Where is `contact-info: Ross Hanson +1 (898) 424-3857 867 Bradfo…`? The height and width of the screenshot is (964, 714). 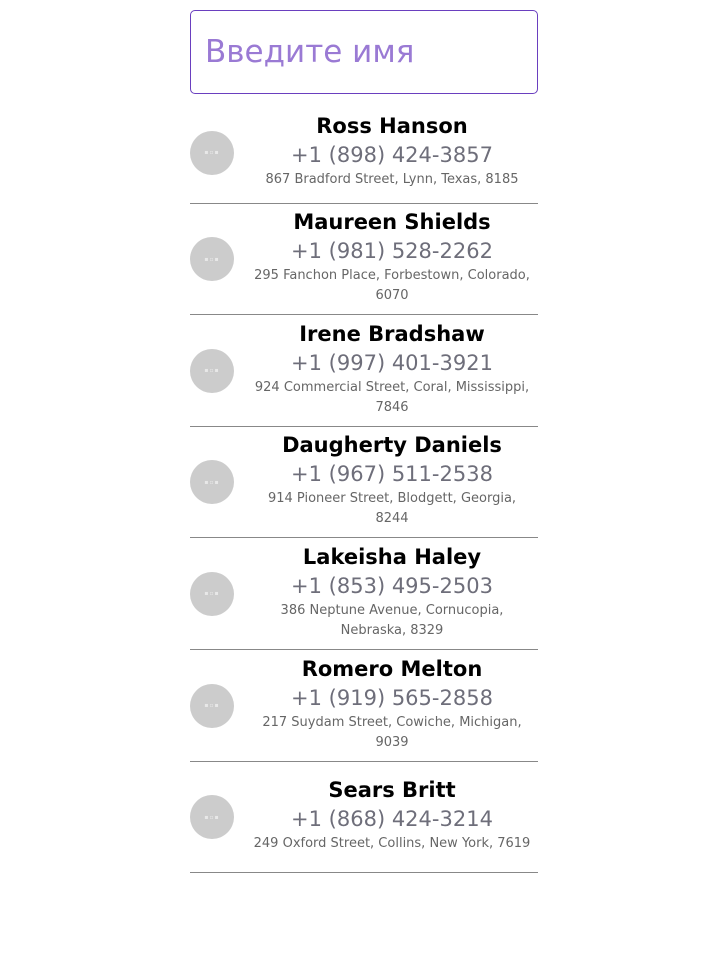 contact-info: Ross Hanson +1 (898) 424-3857 867 Bradfo… is located at coordinates (392, 153).